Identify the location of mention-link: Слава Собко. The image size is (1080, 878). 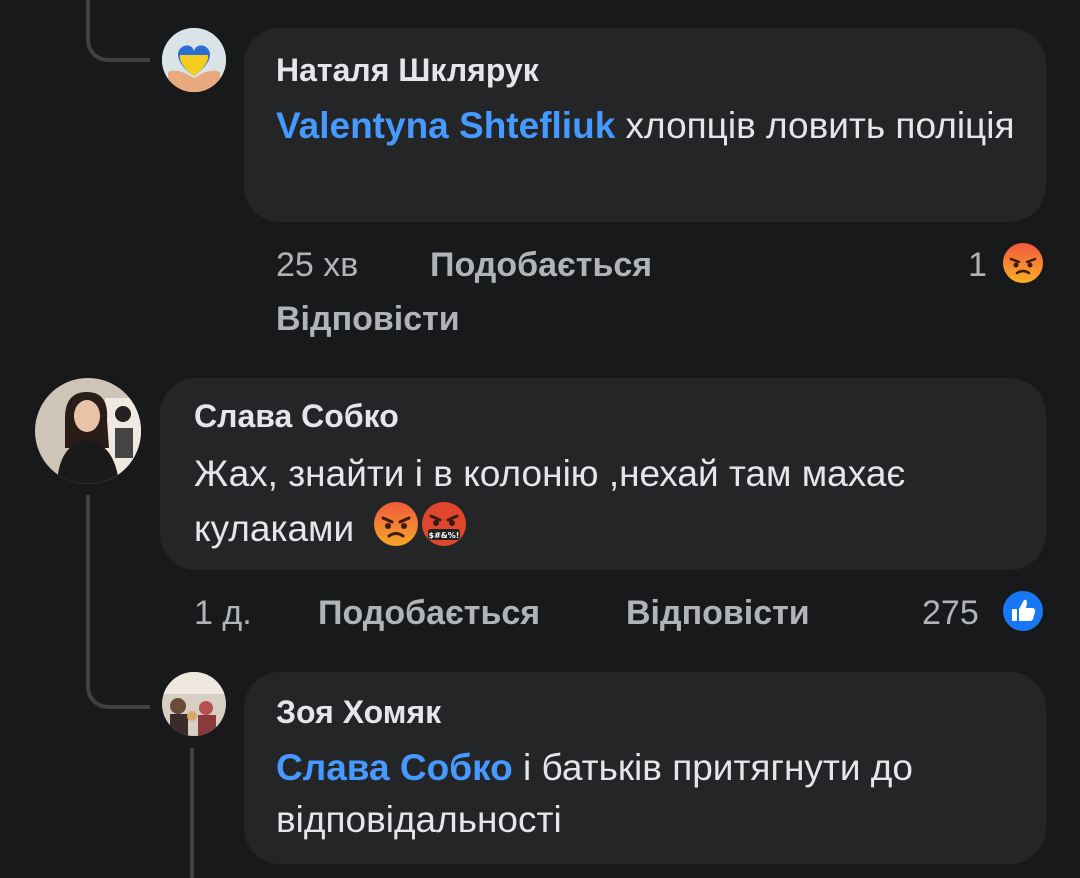
(394, 767).